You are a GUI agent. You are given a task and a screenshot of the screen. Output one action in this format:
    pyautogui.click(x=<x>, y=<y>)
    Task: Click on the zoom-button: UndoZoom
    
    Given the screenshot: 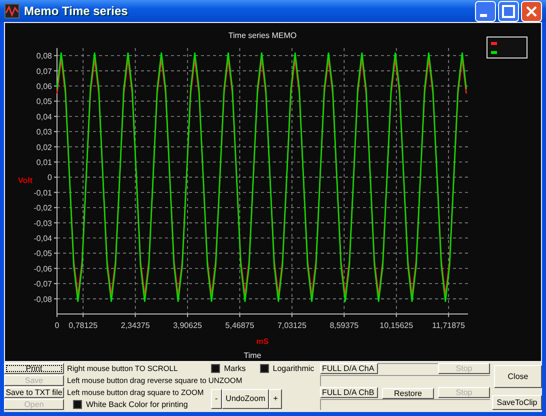 What is the action you would take?
    pyautogui.click(x=246, y=398)
    